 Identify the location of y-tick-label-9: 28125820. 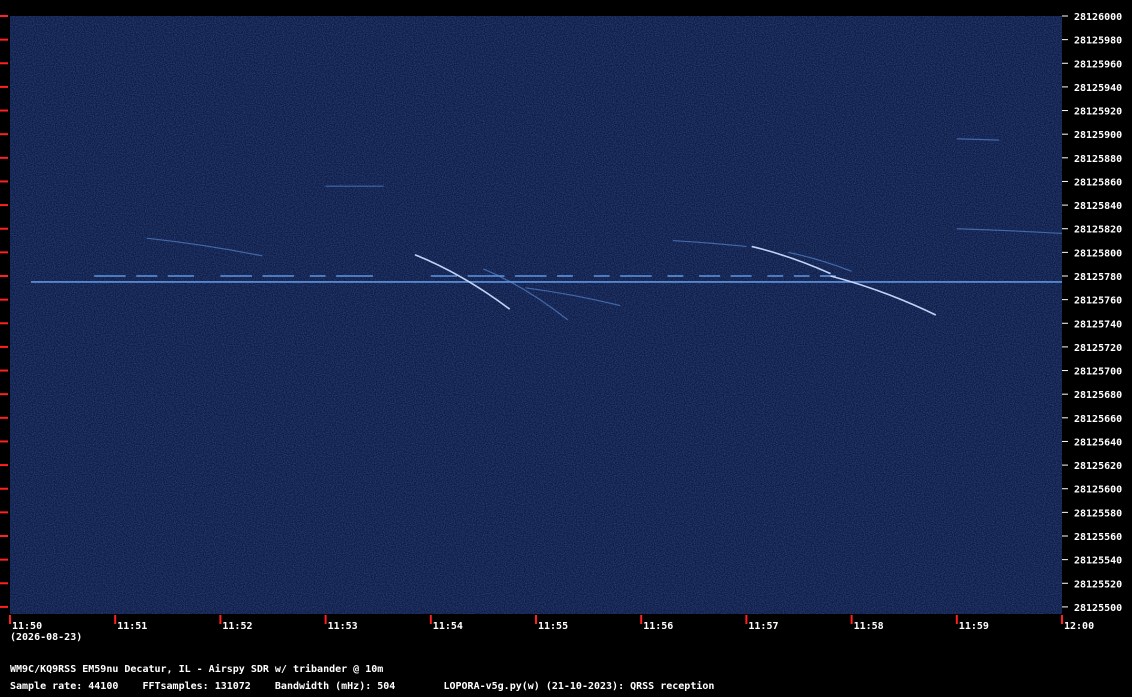
(1098, 230).